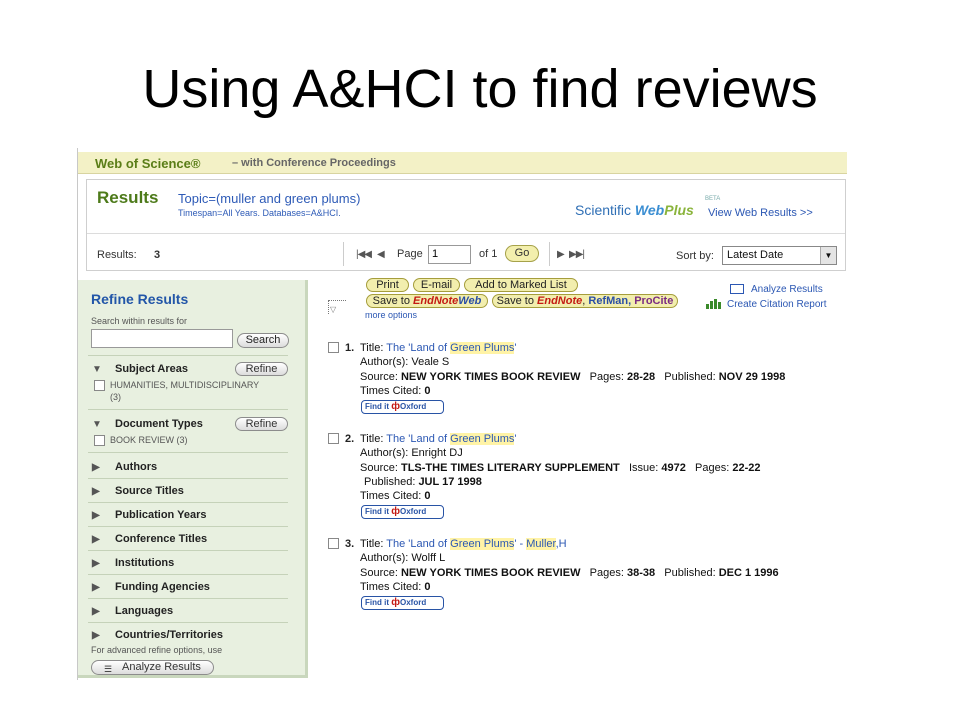 The width and height of the screenshot is (960, 720). I want to click on refine-section-countries: ▶ Countries/Territories, so click(157, 635).